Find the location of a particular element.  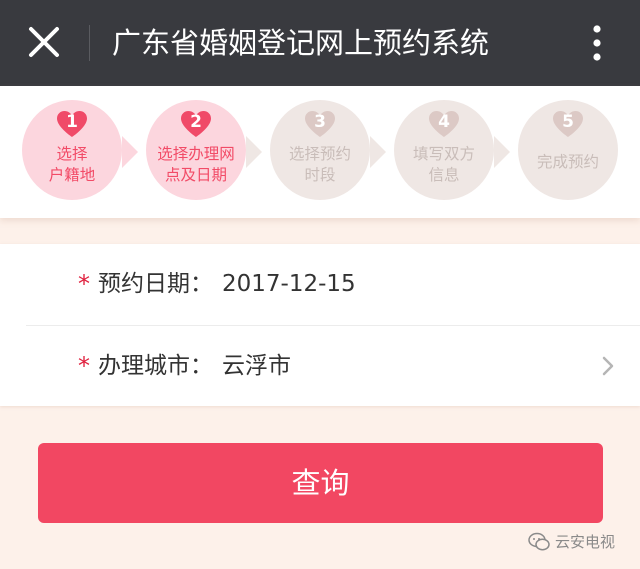

query-button: 查询 is located at coordinates (320, 483).